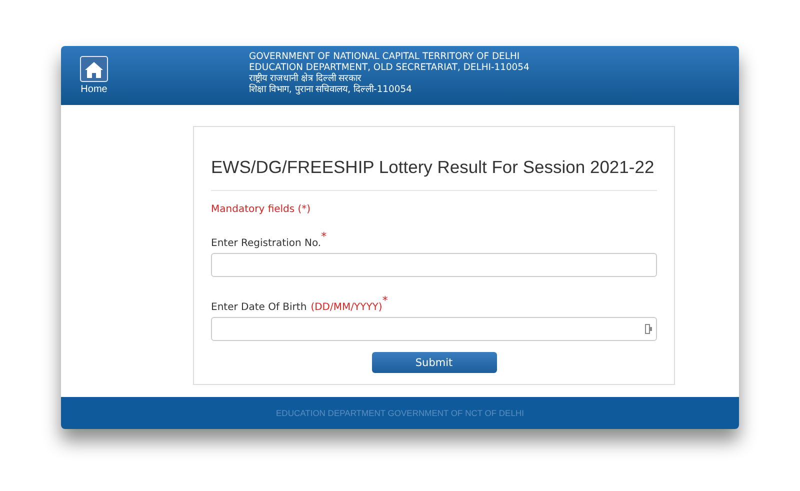 The image size is (800, 491). Describe the element at coordinates (434, 362) in the screenshot. I see `submit-button: Submit` at that location.